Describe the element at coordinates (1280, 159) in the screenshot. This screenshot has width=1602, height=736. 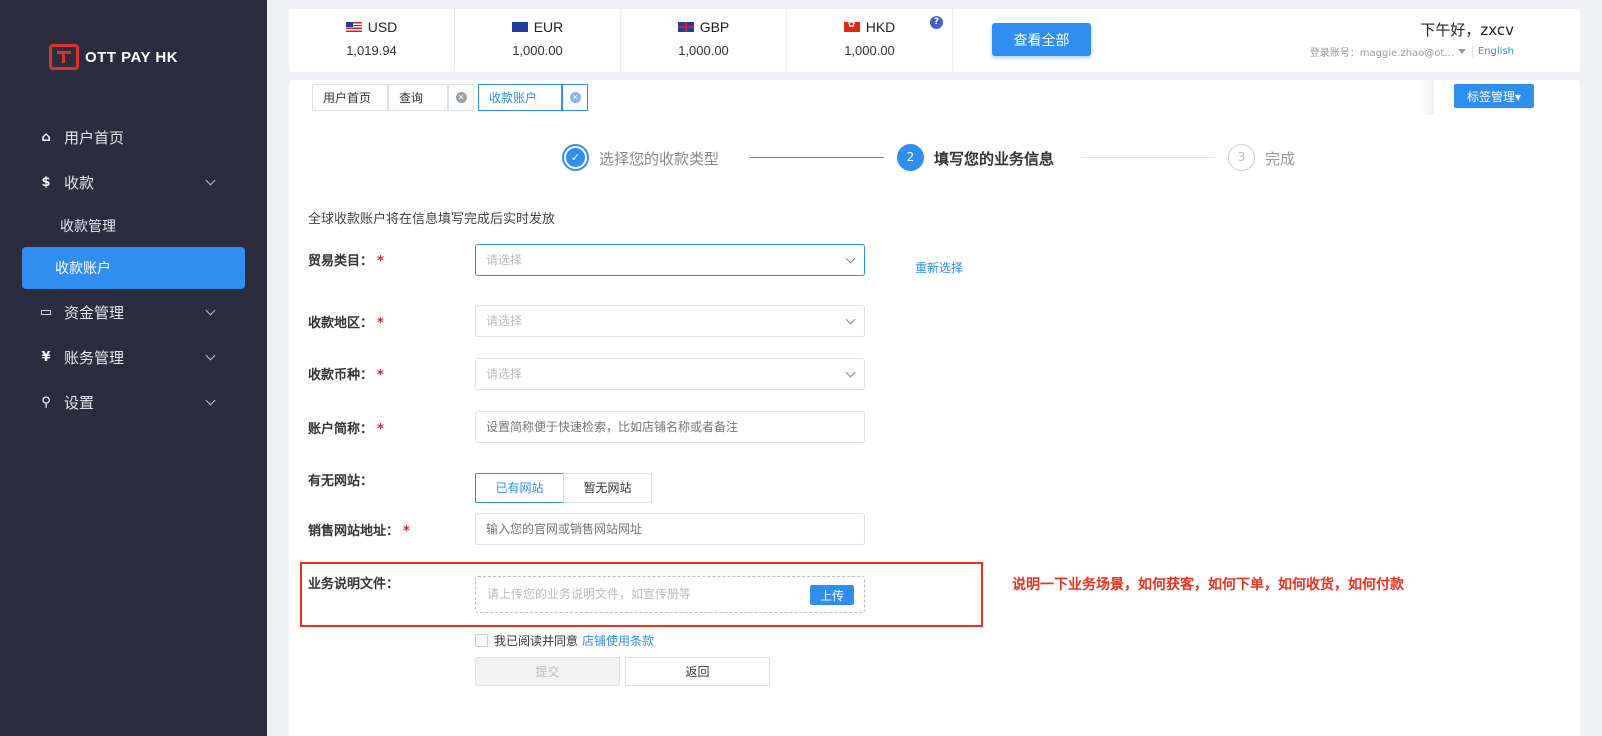
I see `step-3-label: 完成` at that location.